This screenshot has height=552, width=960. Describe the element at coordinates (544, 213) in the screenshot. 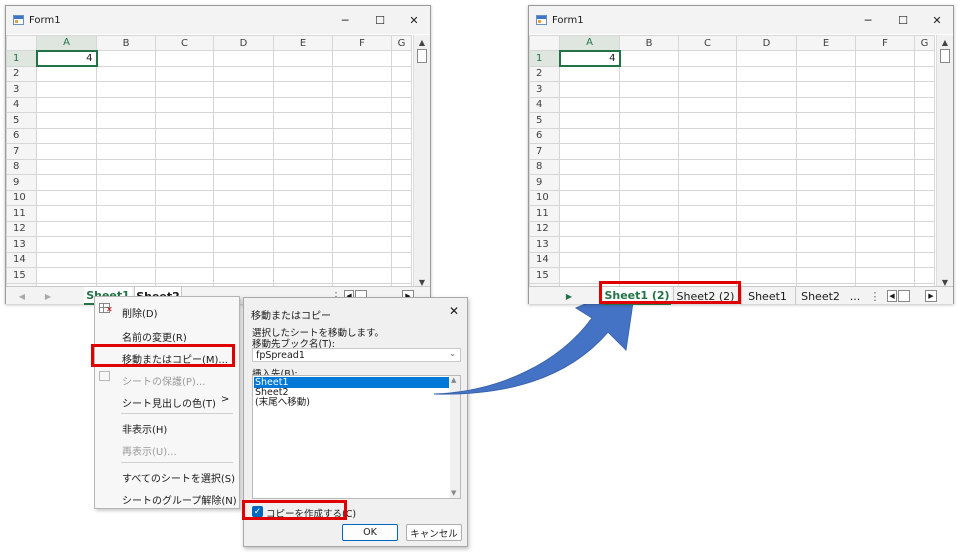

I see `row-header: 11` at that location.